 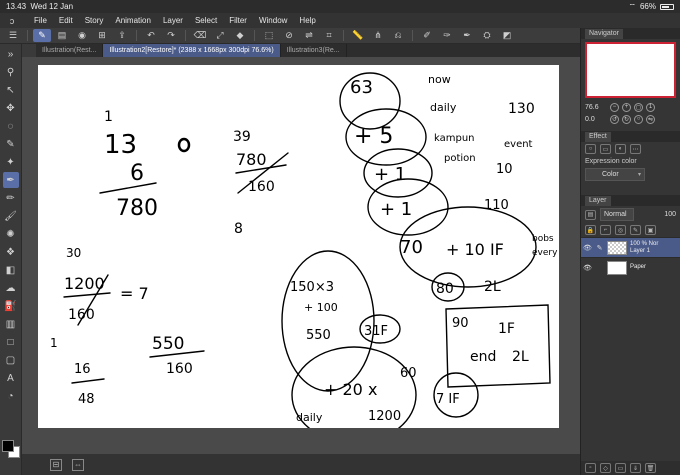 I want to click on decoration-icon: ❖, so click(x=11, y=252).